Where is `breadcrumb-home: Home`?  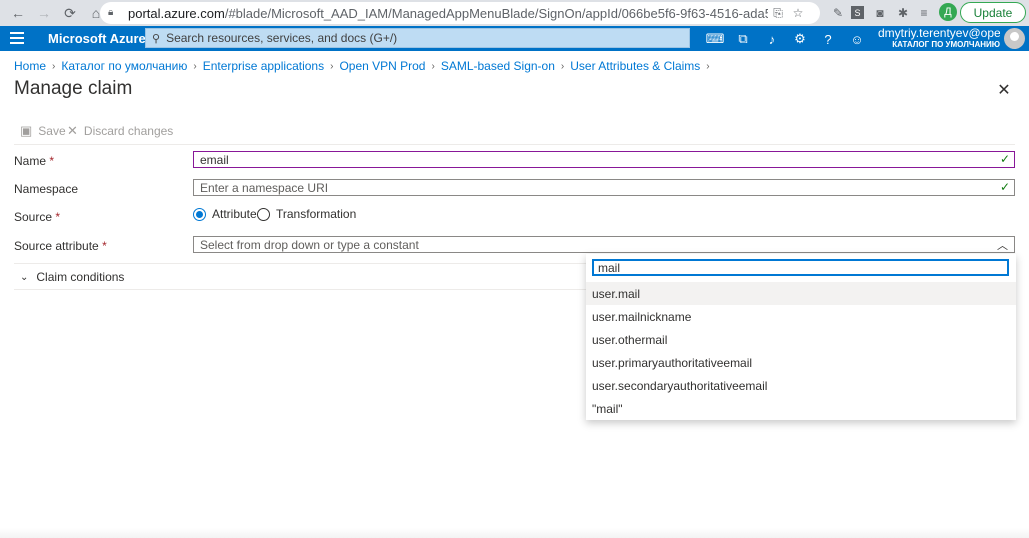
breadcrumb-home: Home is located at coordinates (30, 66).